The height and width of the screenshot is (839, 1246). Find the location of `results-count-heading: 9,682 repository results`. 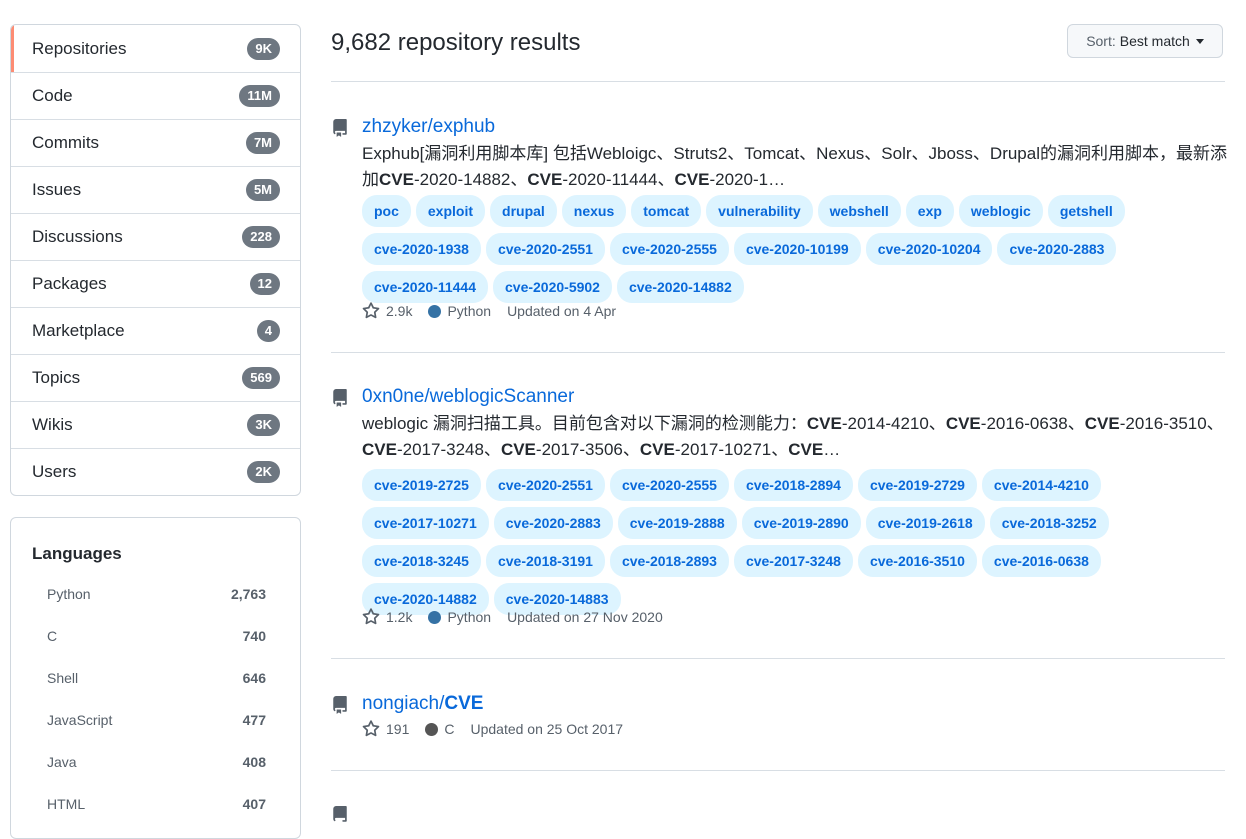

results-count-heading: 9,682 repository results is located at coordinates (456, 42).